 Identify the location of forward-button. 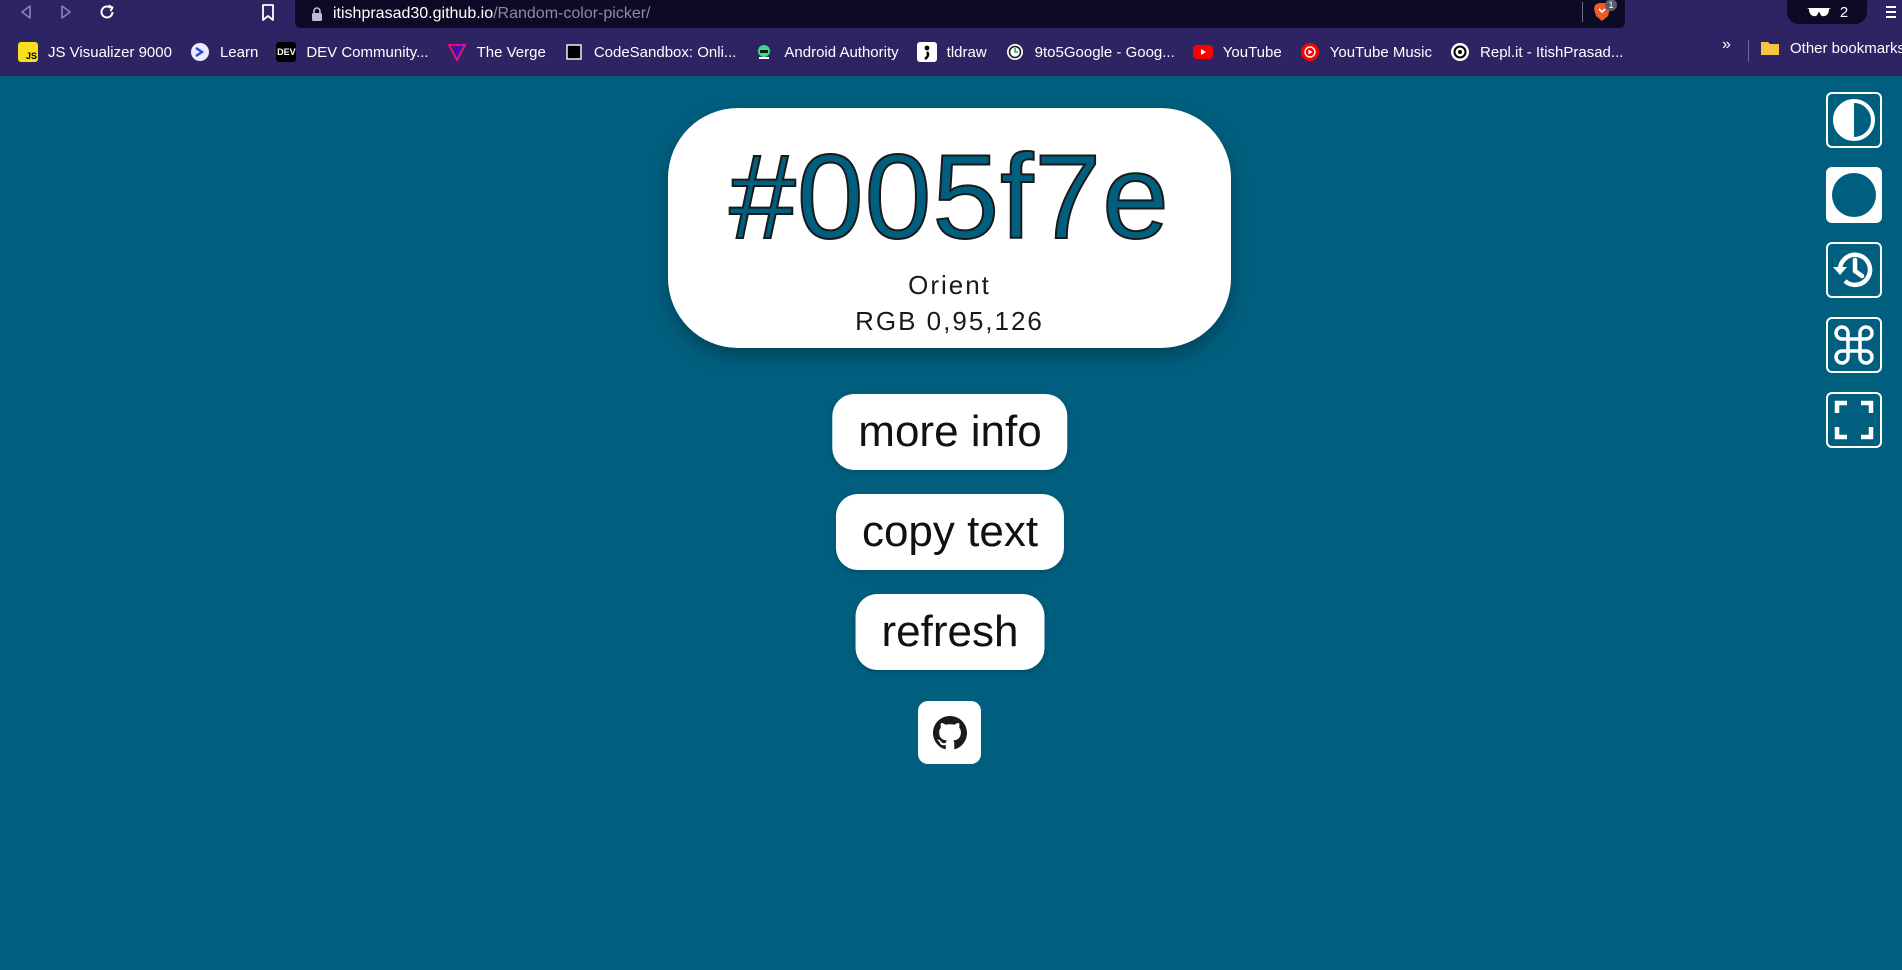
(66, 12).